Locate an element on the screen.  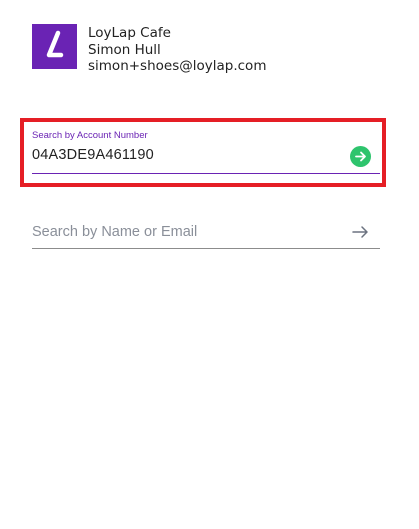
loylap-logo-icon is located at coordinates (54, 46).